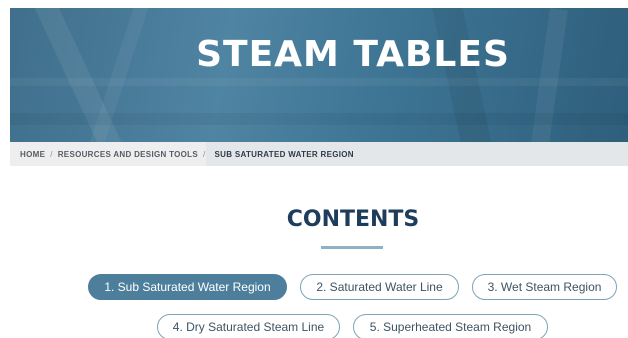  Describe the element at coordinates (353, 219) in the screenshot. I see `contents-heading: CONTENTS` at that location.